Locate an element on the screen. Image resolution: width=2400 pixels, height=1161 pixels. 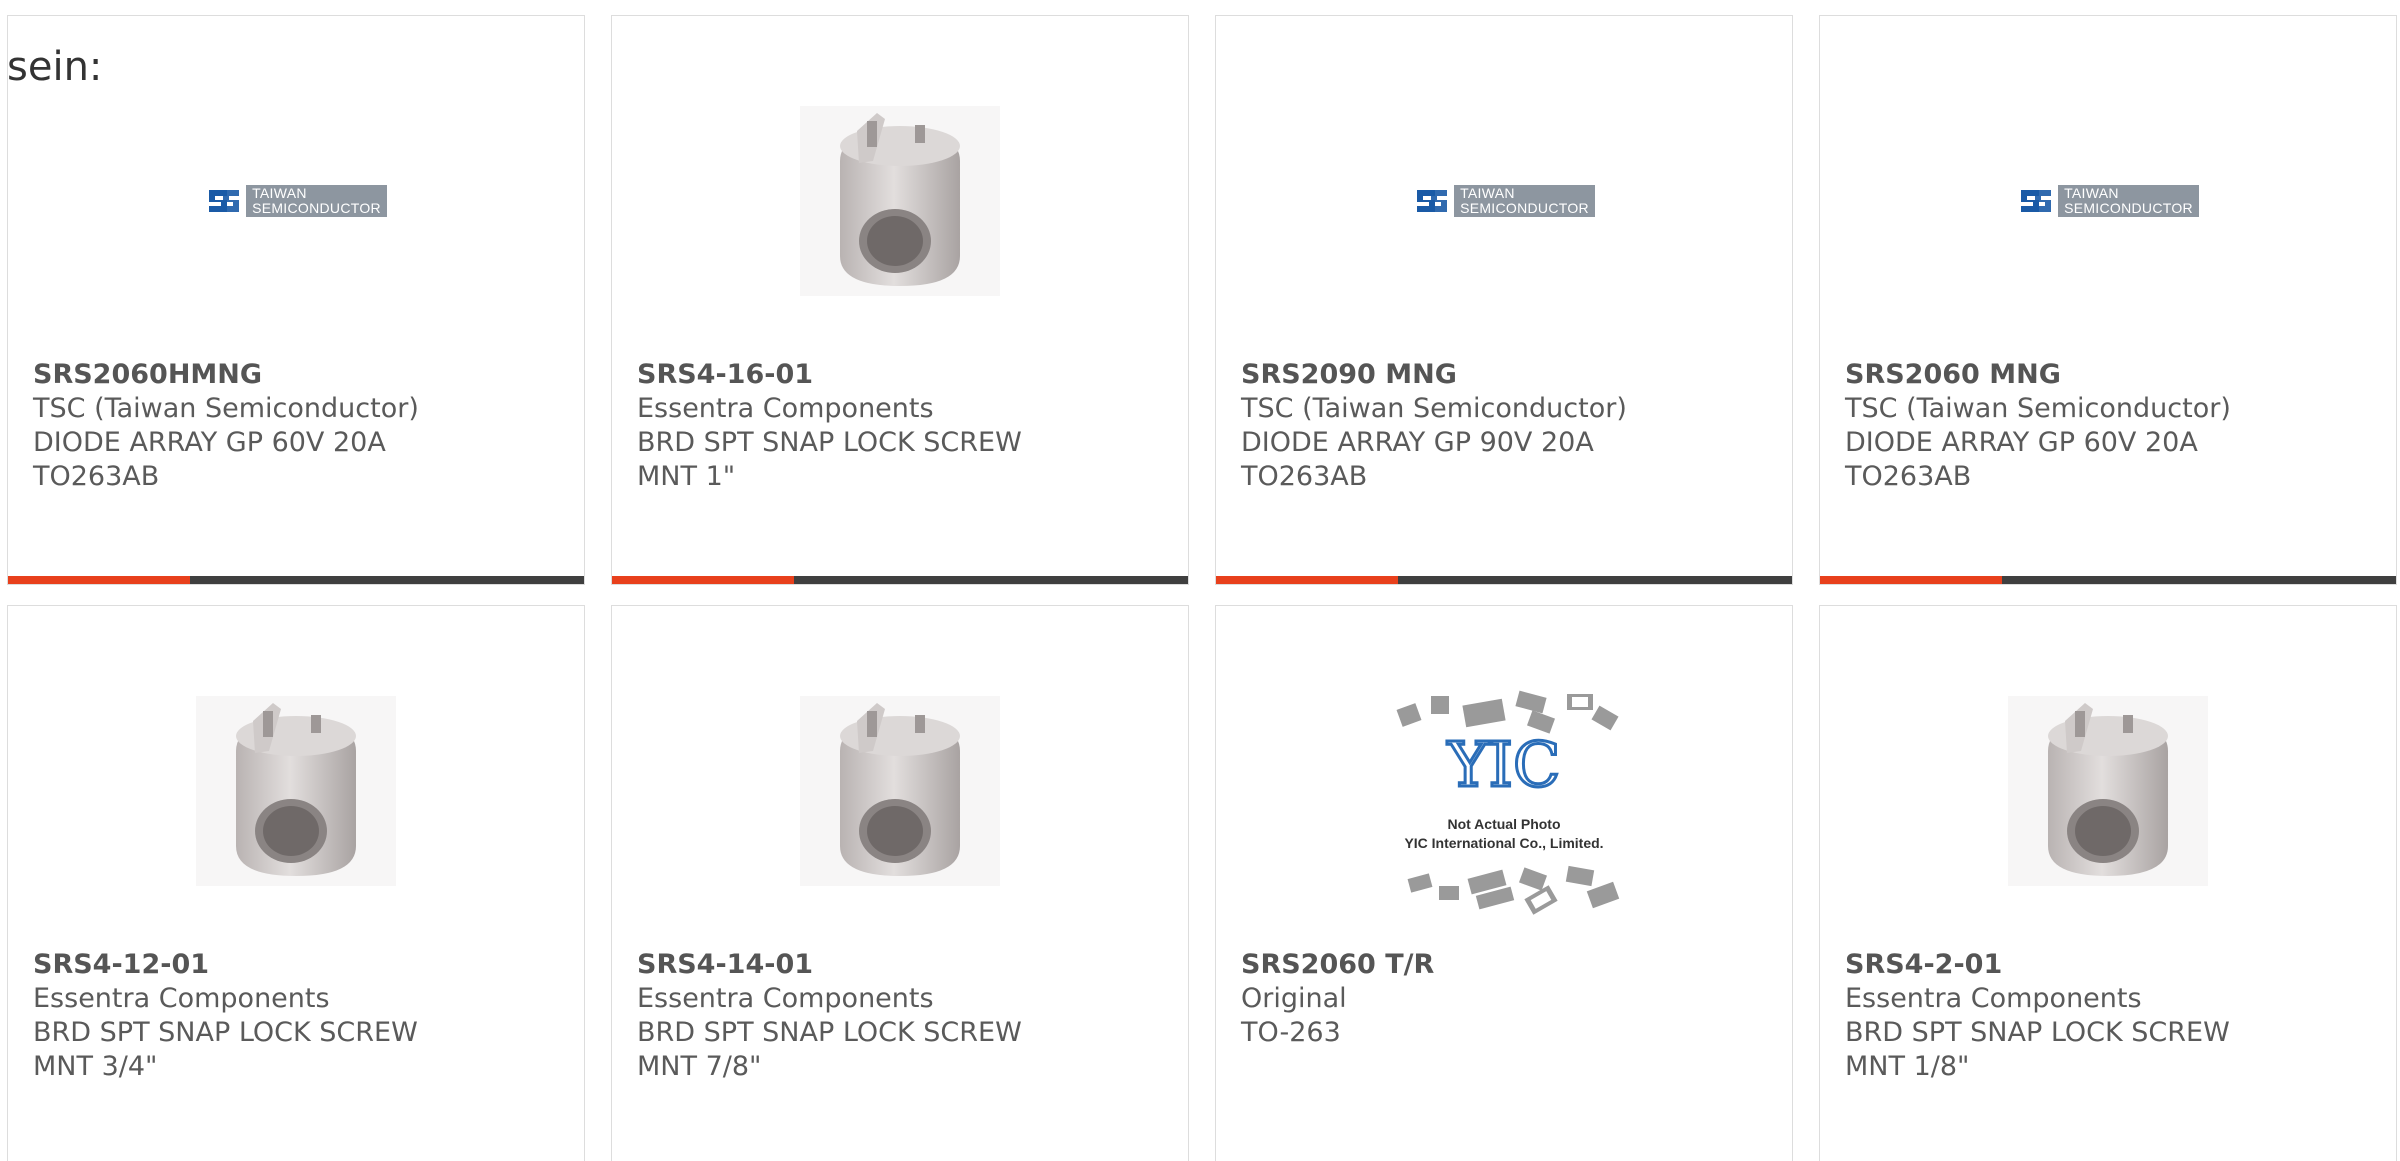
product-description: TO-263 is located at coordinates (1291, 1032).